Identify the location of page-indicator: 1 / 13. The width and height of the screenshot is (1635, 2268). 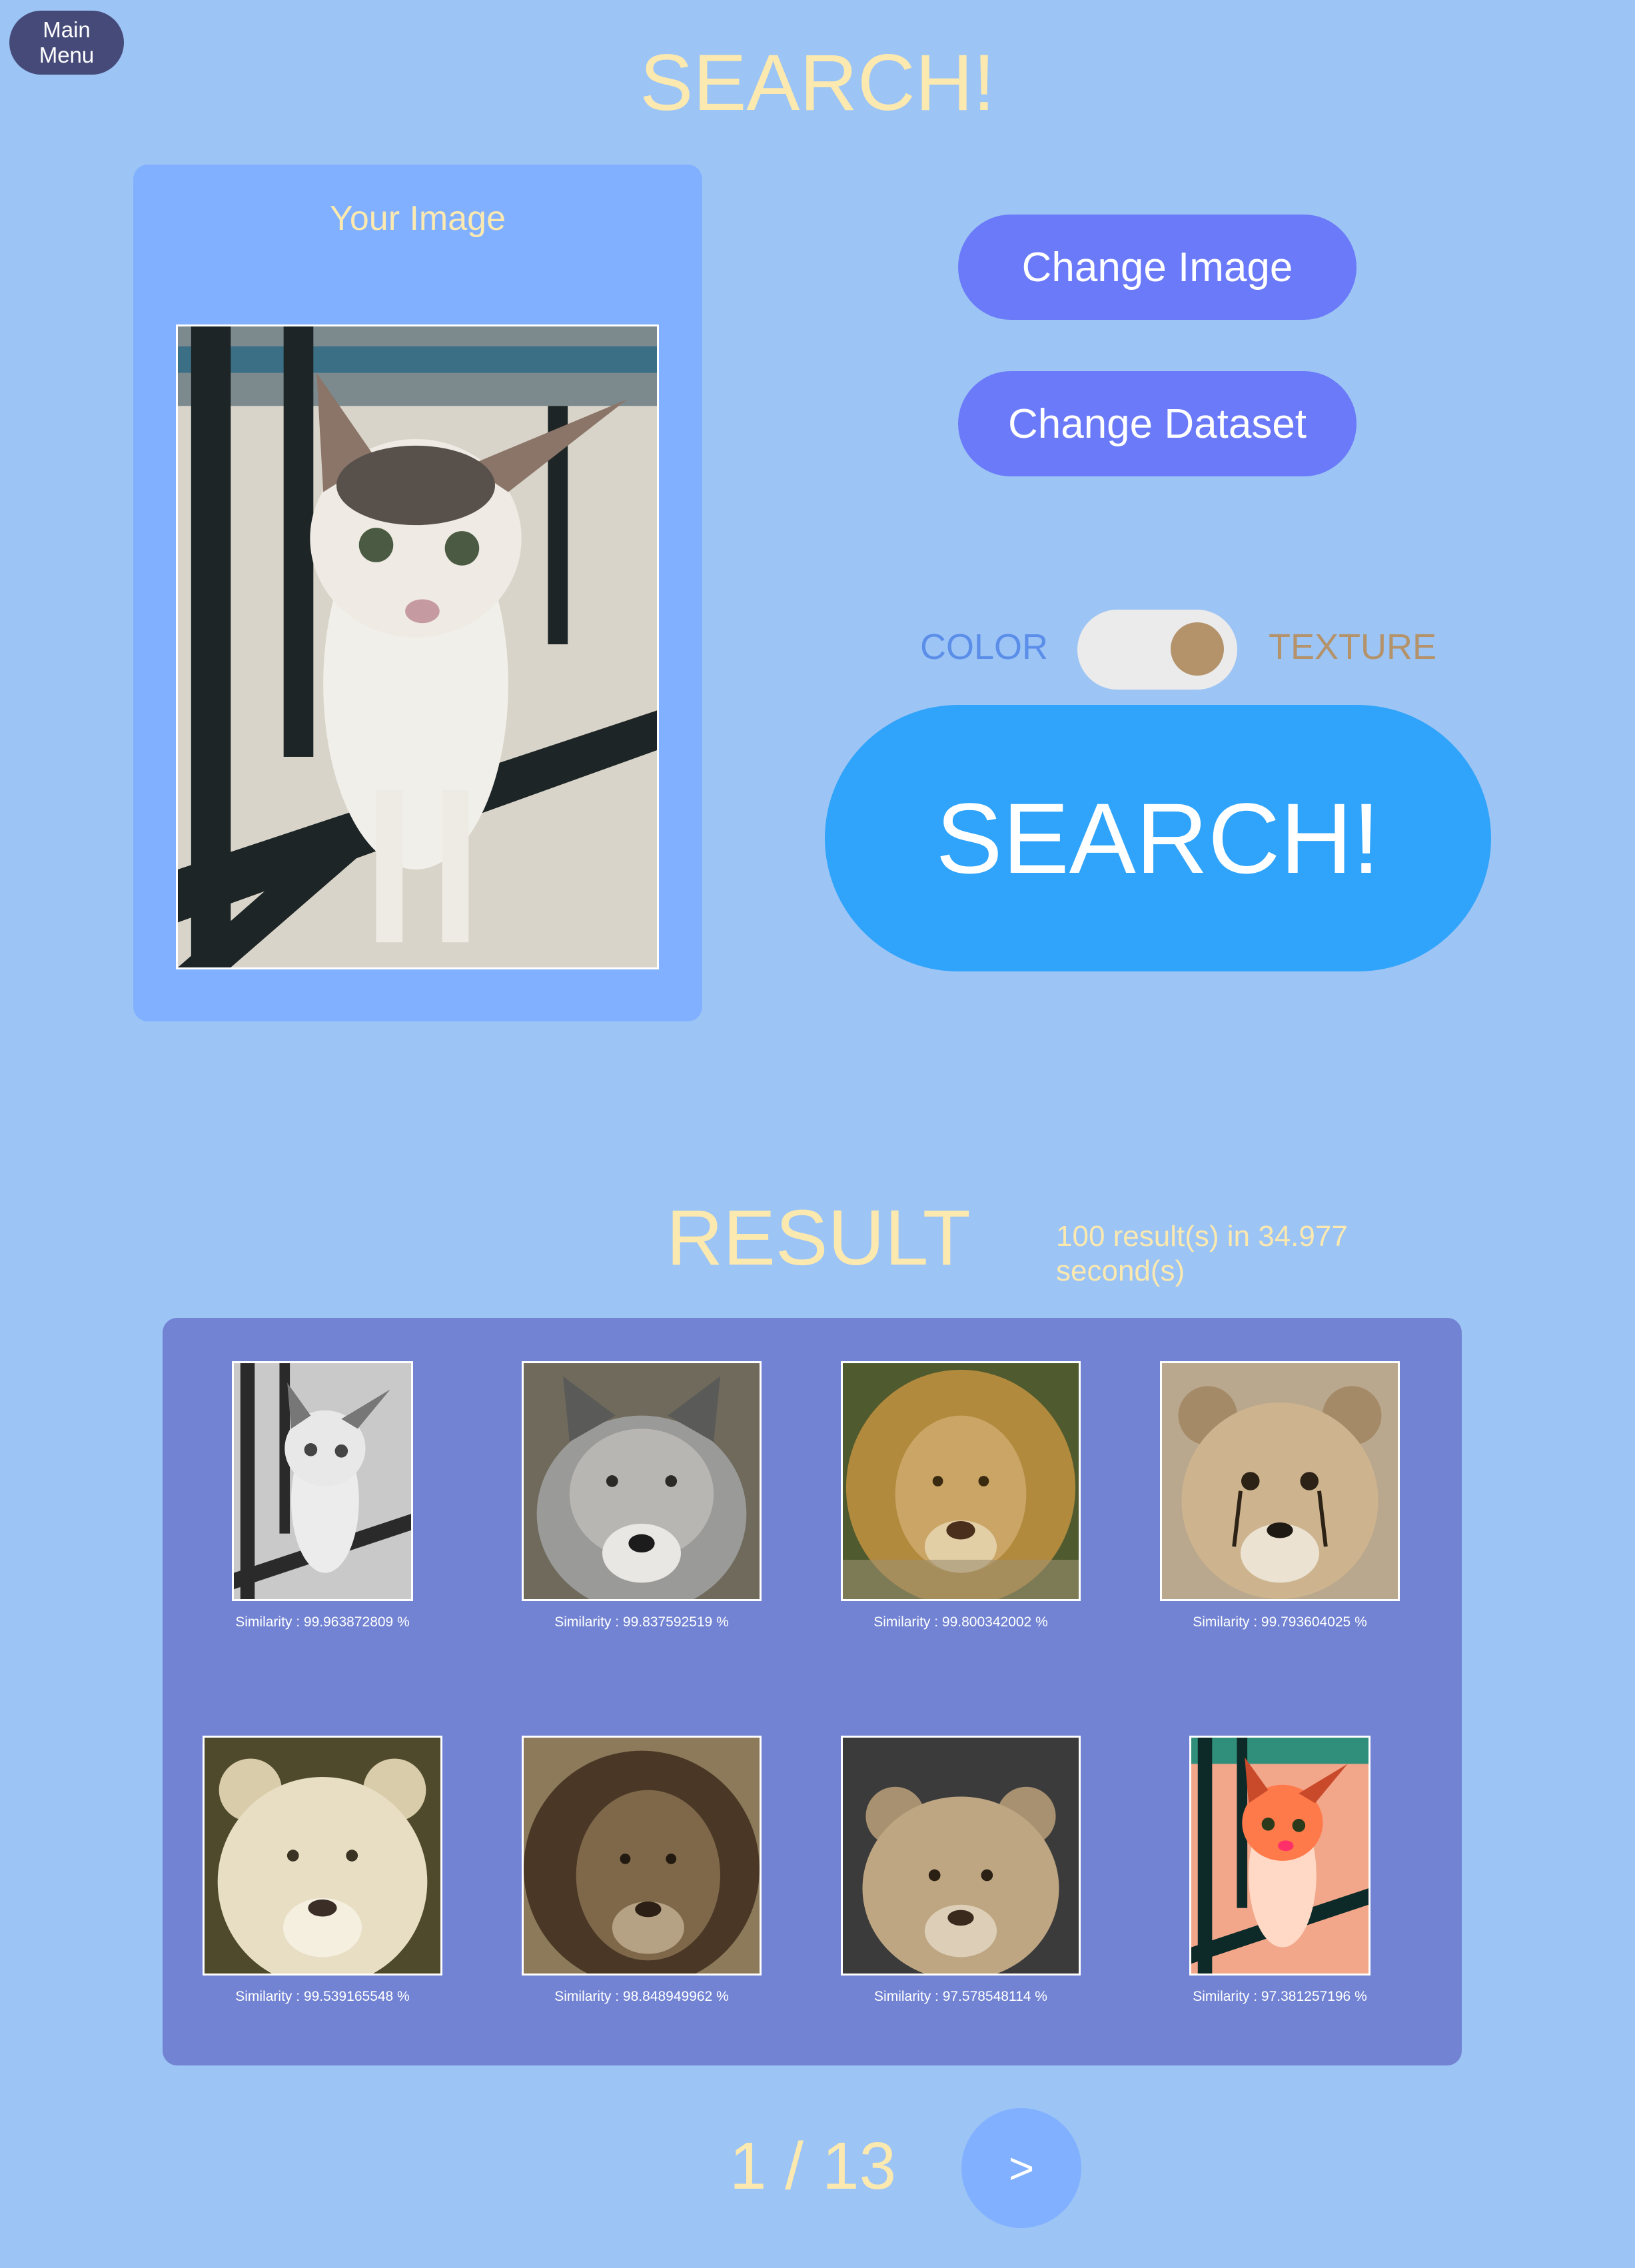
(813, 2166).